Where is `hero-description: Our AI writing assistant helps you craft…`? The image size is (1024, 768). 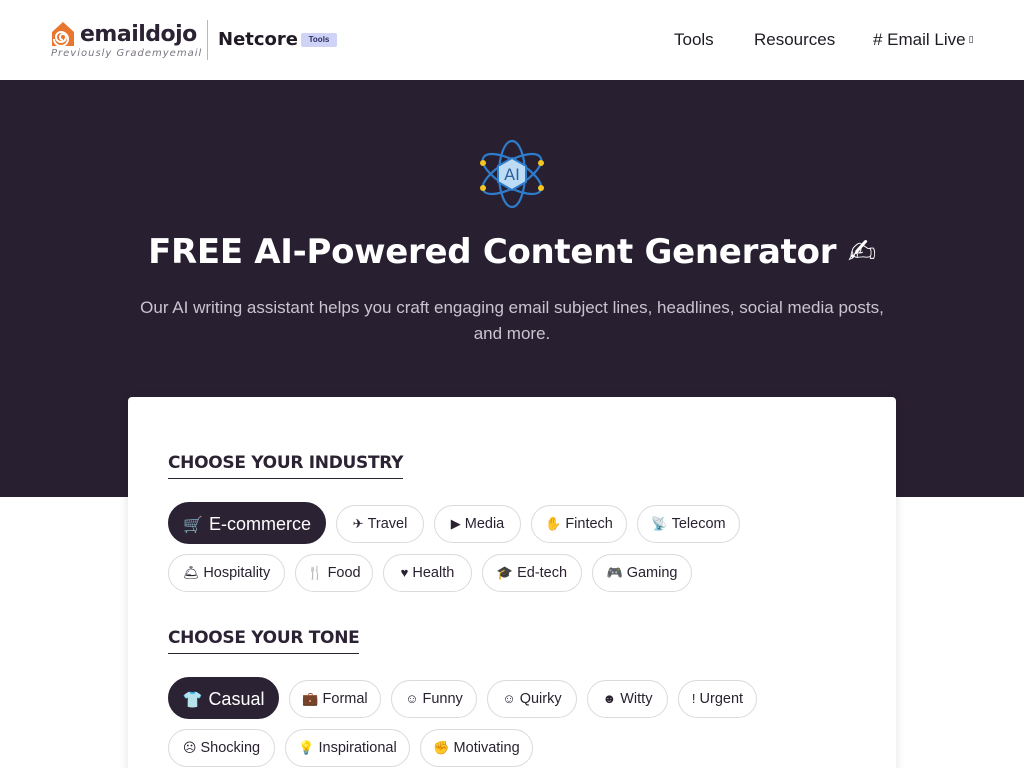 hero-description: Our AI writing assistant helps you craft… is located at coordinates (512, 320).